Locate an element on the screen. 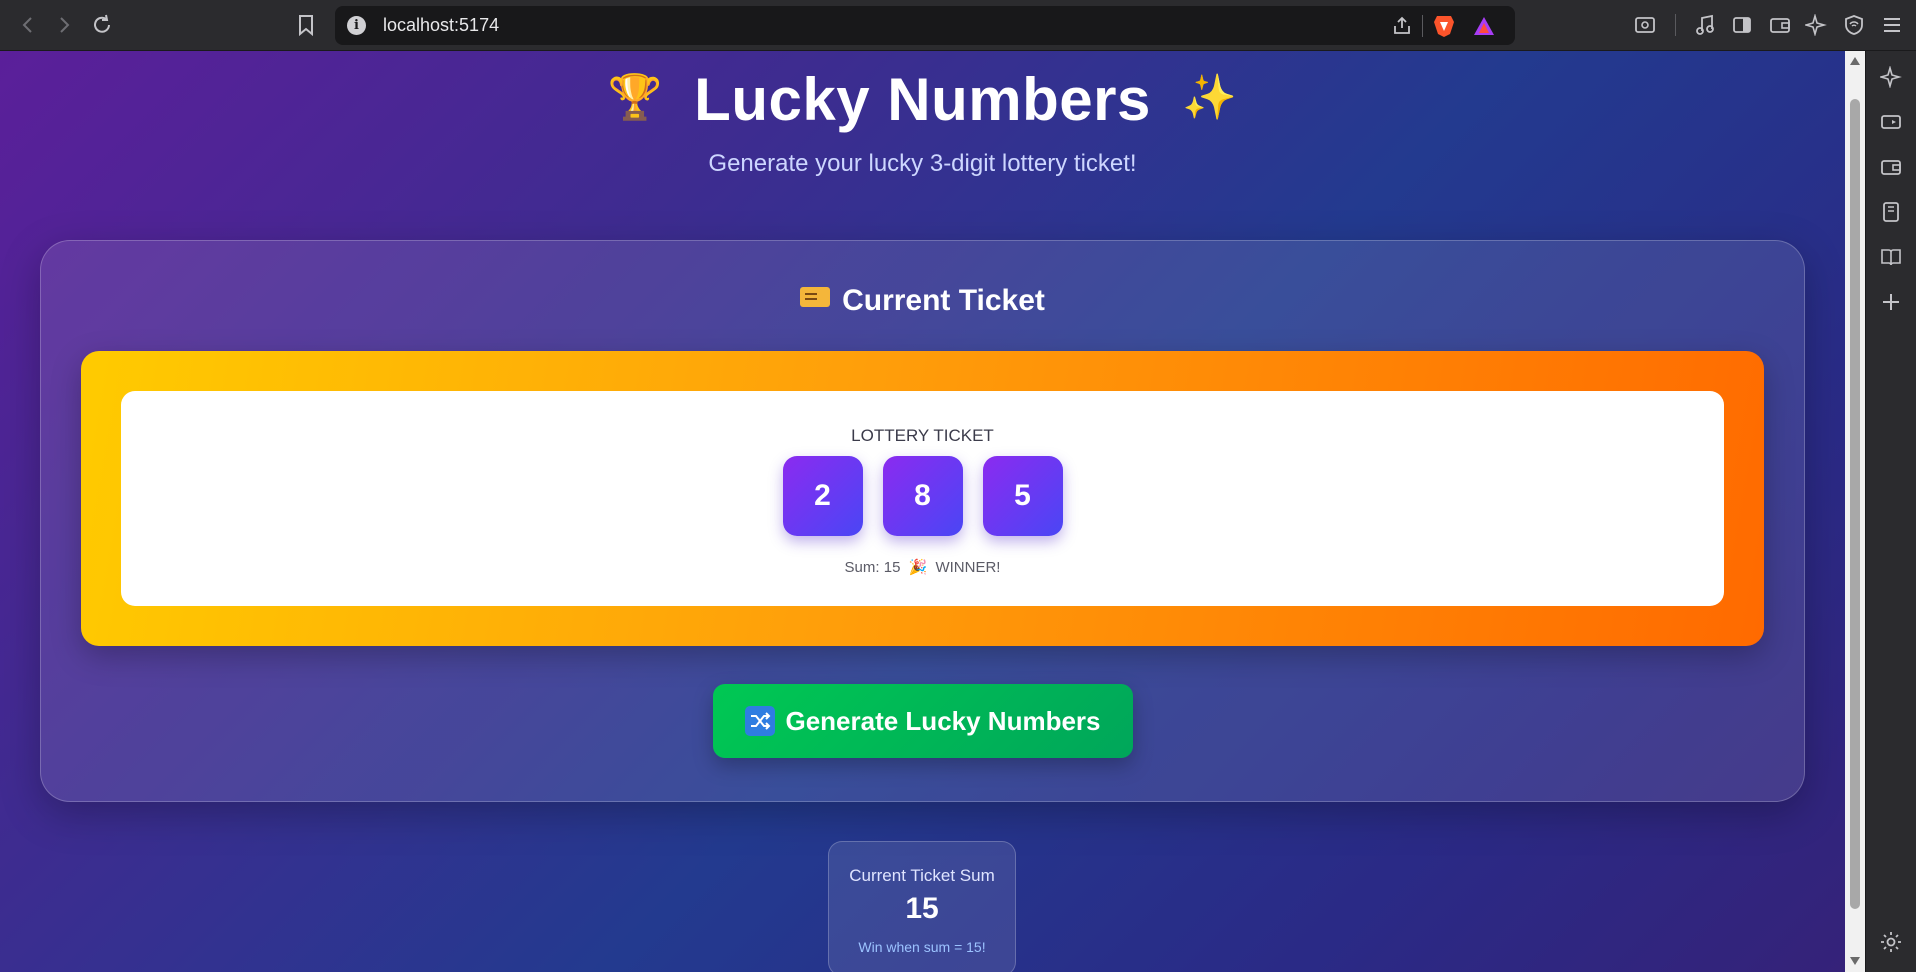 This screenshot has width=1916, height=972. url-text: localhost:5174 is located at coordinates (441, 25).